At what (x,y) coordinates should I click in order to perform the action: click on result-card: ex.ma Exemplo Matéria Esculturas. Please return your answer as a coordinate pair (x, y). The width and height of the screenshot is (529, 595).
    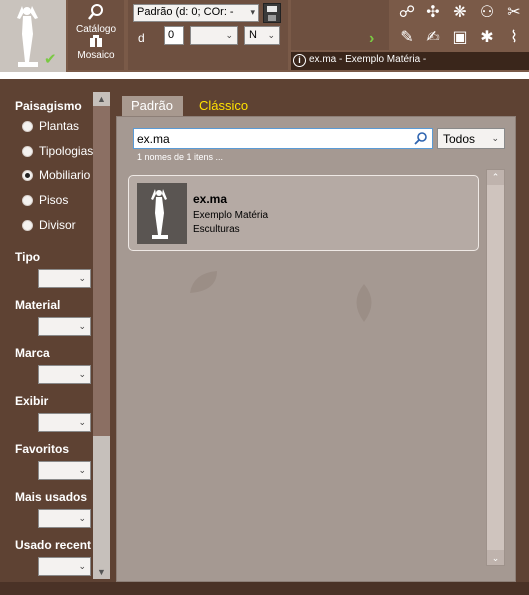
    Looking at the image, I should click on (303, 213).